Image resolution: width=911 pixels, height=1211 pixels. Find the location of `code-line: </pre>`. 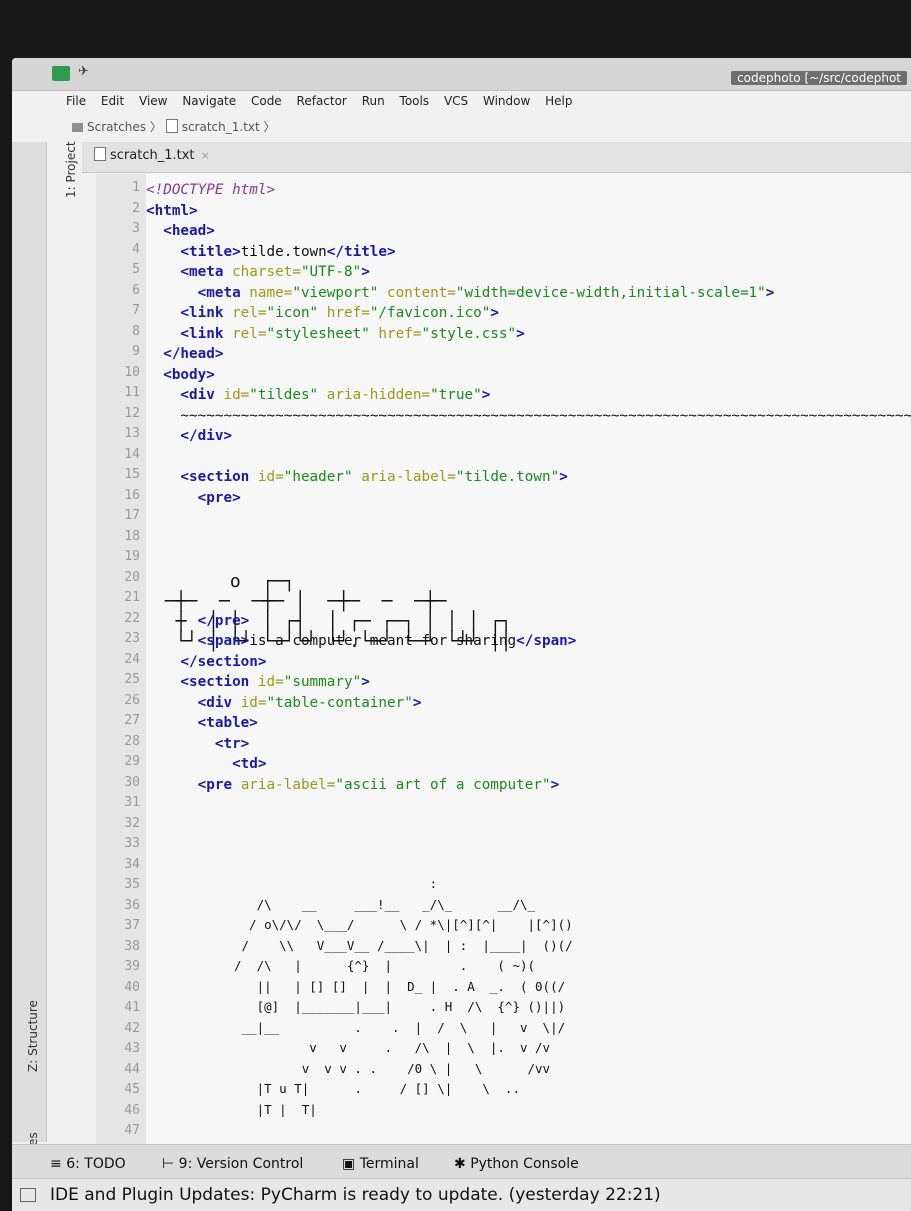

code-line: </pre> is located at coordinates (198, 621).